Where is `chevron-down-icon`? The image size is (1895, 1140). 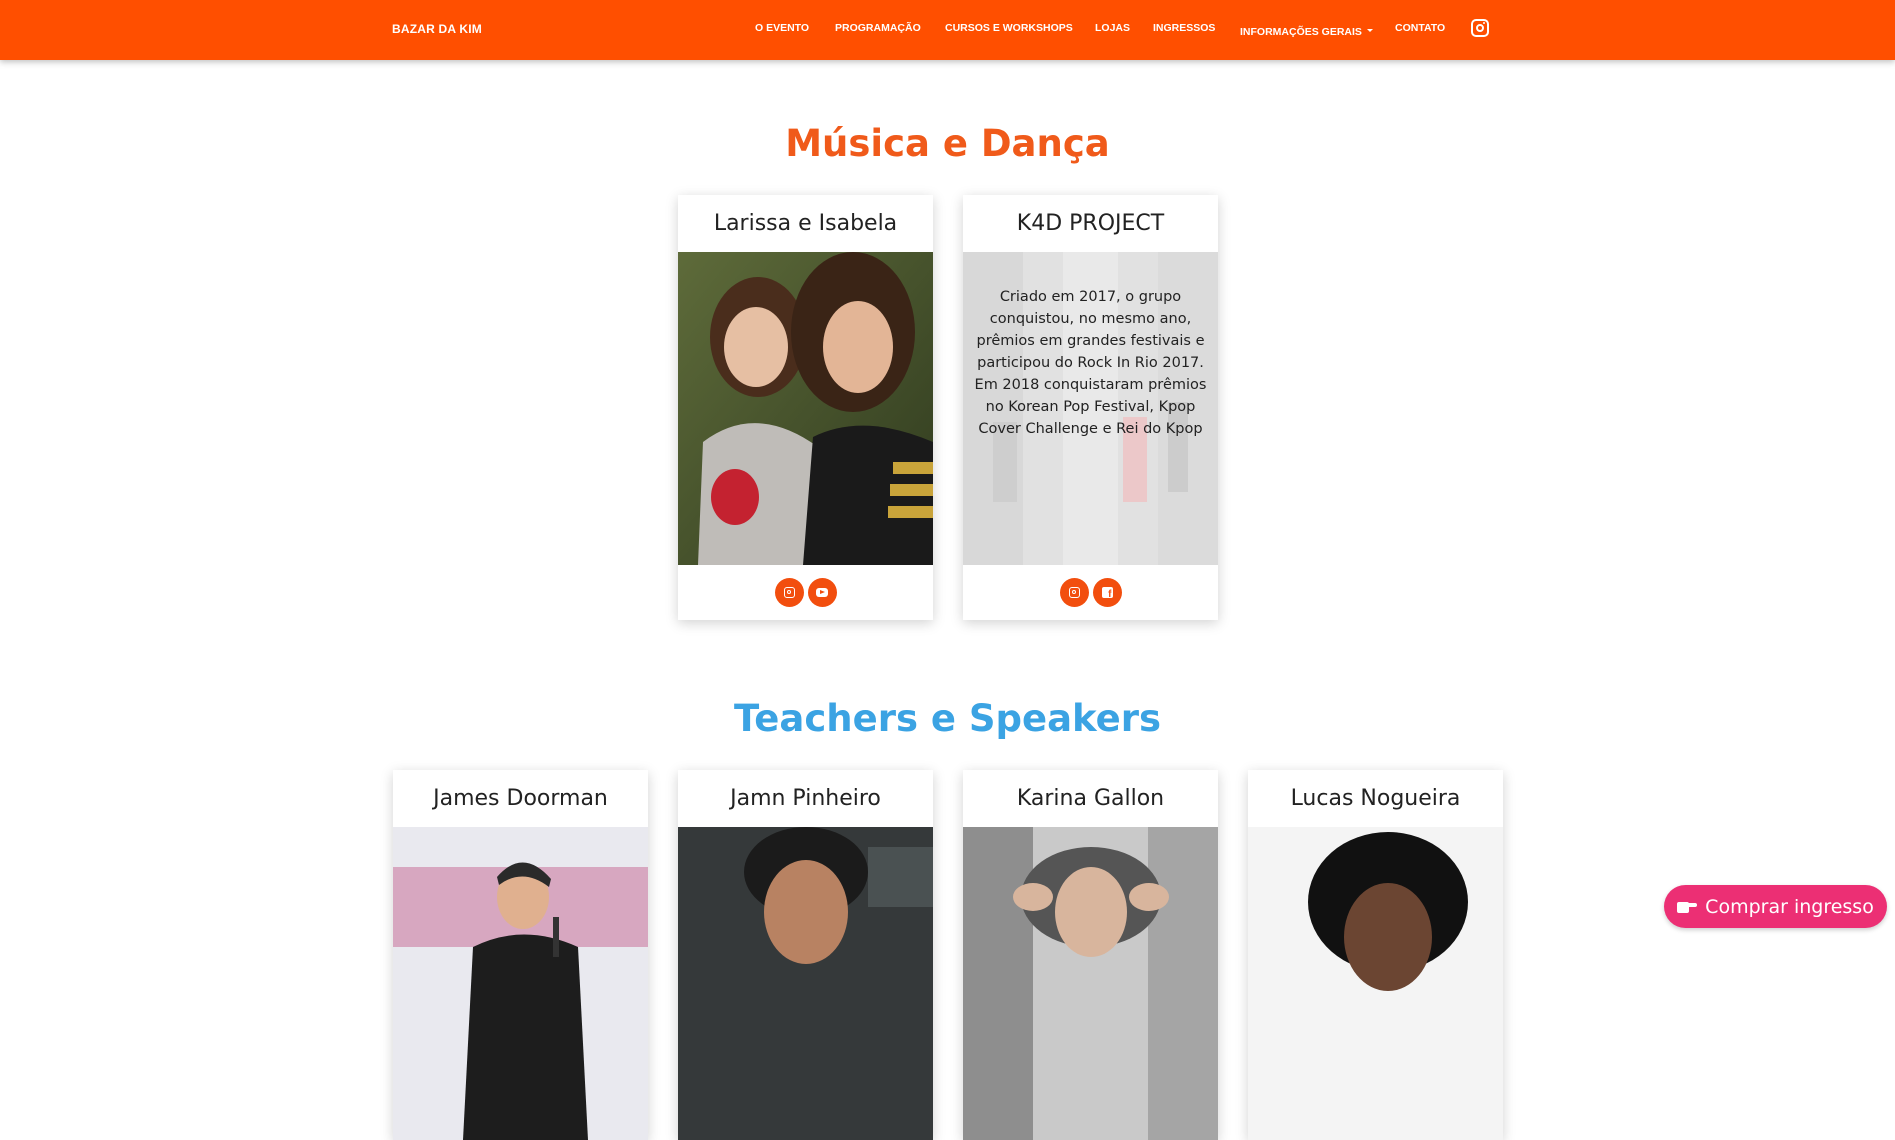
chevron-down-icon is located at coordinates (1369, 31).